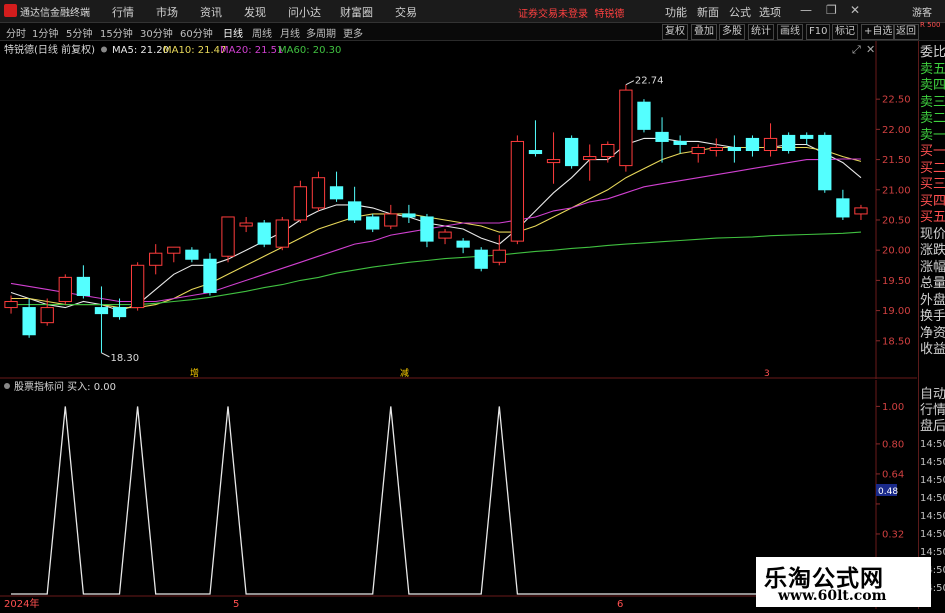 The width and height of the screenshot is (945, 613). I want to click on period-fenshi: 分时, so click(16, 32).